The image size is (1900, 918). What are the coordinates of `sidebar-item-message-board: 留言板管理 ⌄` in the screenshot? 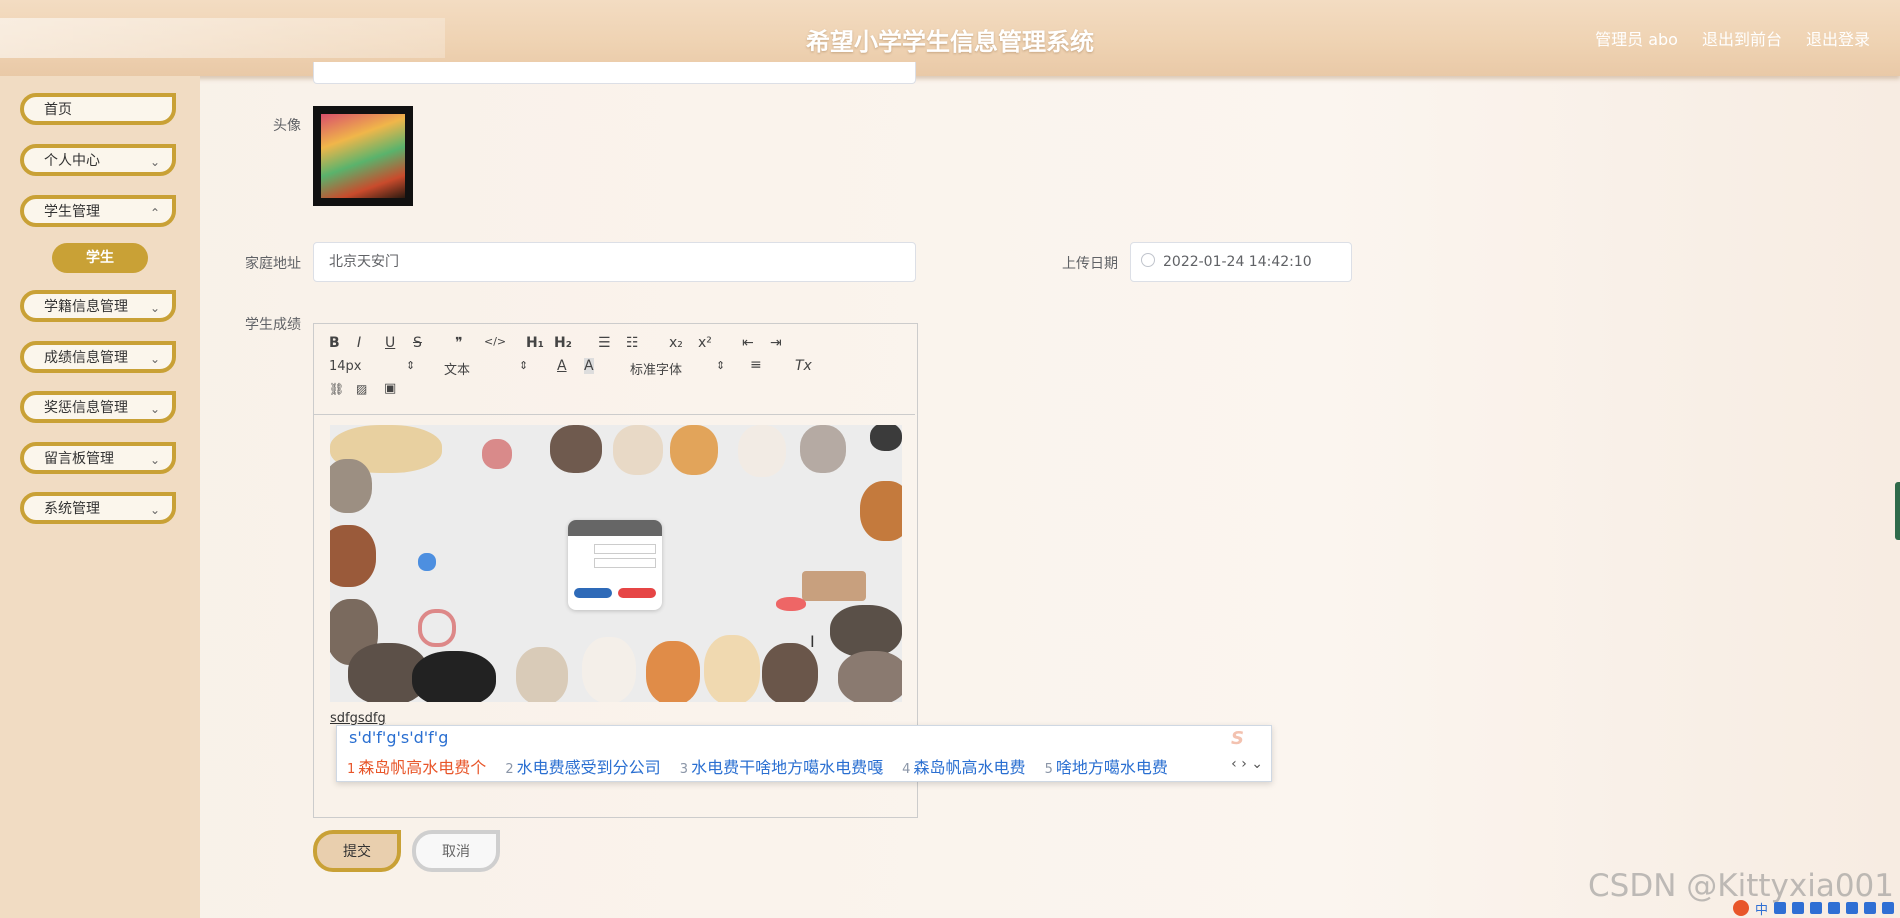 It's located at (98, 458).